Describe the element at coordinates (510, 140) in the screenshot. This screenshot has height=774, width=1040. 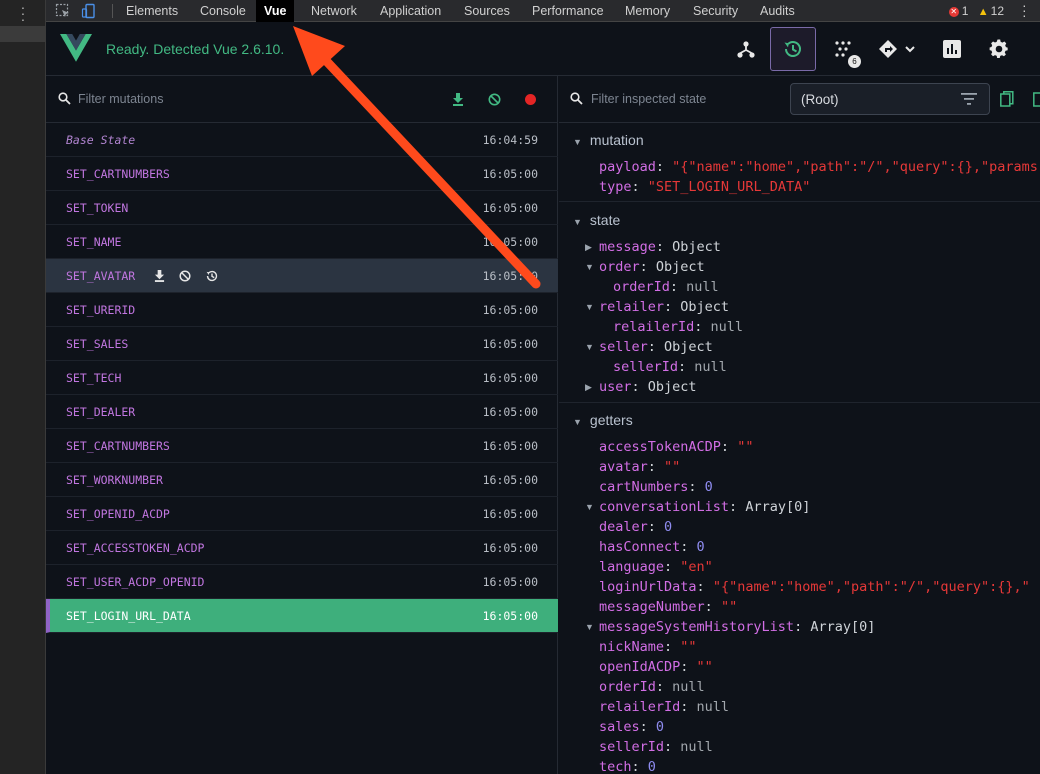
I see `mutation-time: 16:04:59` at that location.